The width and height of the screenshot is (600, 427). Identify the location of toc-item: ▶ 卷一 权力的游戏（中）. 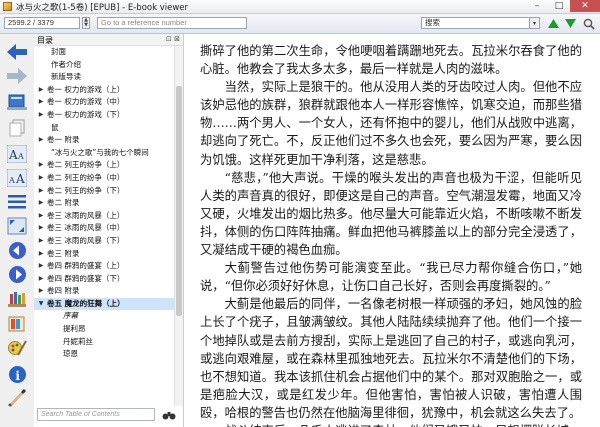
(104, 102).